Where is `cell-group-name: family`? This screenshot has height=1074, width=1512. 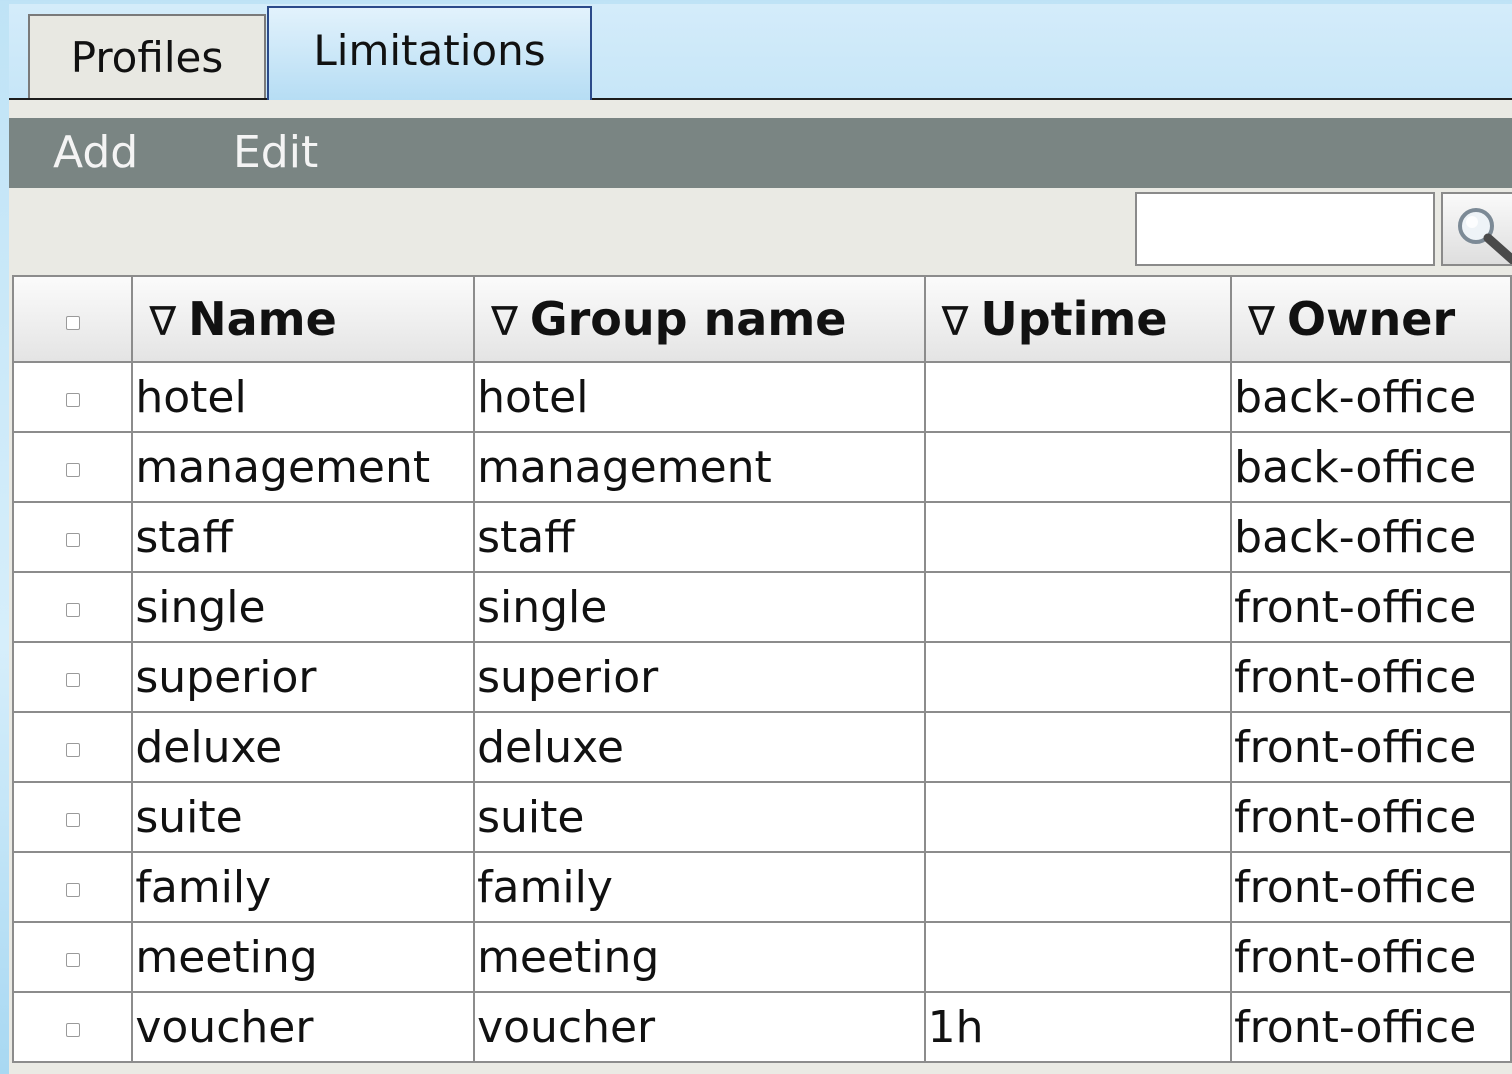
cell-group-name: family is located at coordinates (699, 887).